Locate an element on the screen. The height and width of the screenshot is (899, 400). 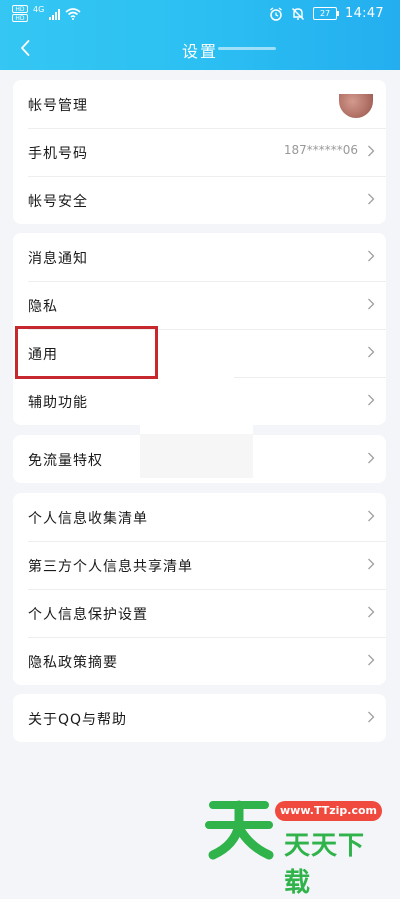
battery-icon: 27 is located at coordinates (326, 13).